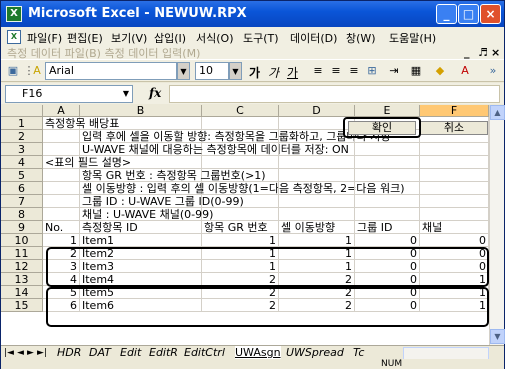  Describe the element at coordinates (387, 240) in the screenshot. I see `cell-e: 0` at that location.